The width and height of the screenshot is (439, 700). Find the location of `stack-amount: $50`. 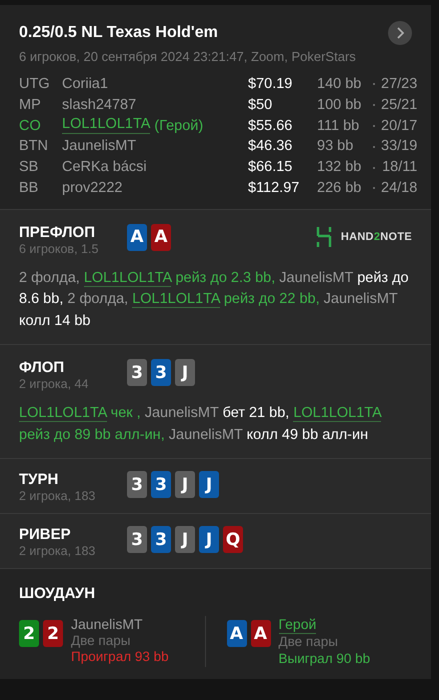

stack-amount: $50 is located at coordinates (261, 105).